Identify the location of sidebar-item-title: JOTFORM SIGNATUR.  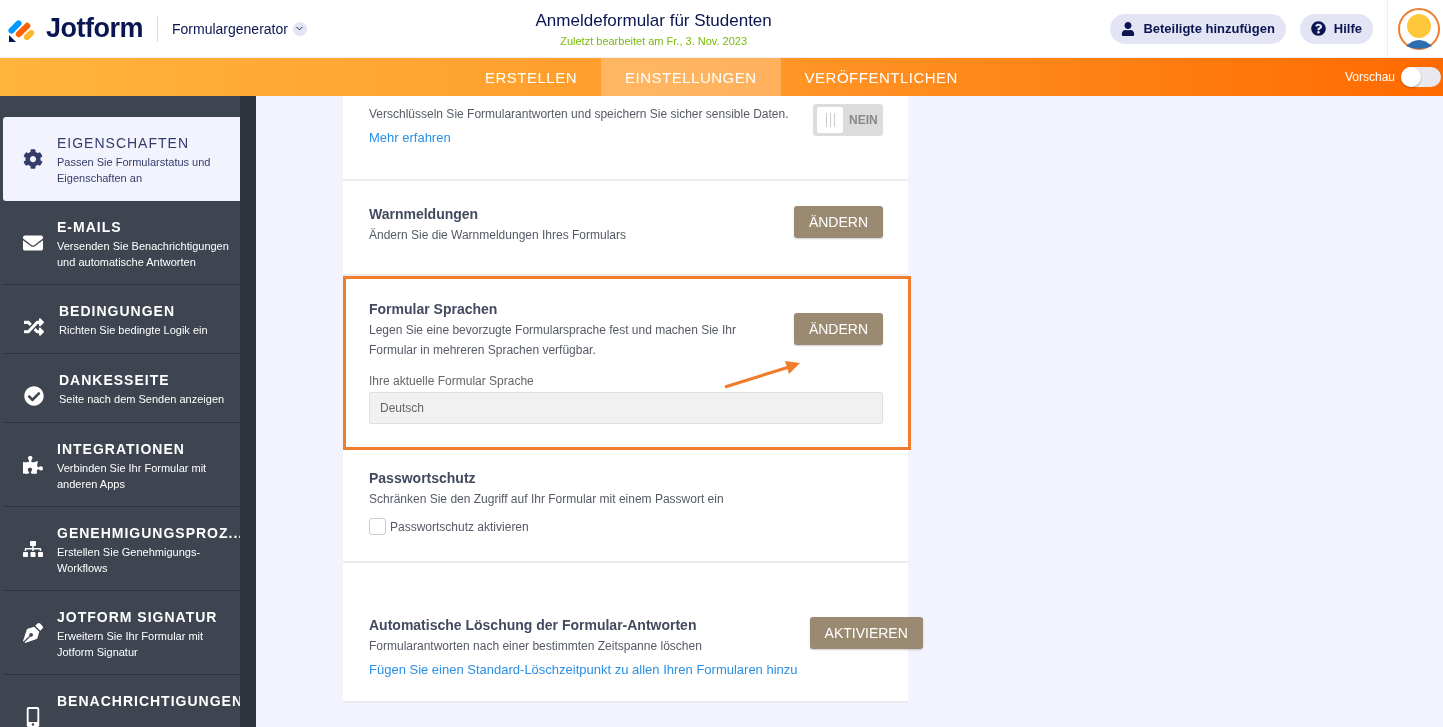
(138, 617).